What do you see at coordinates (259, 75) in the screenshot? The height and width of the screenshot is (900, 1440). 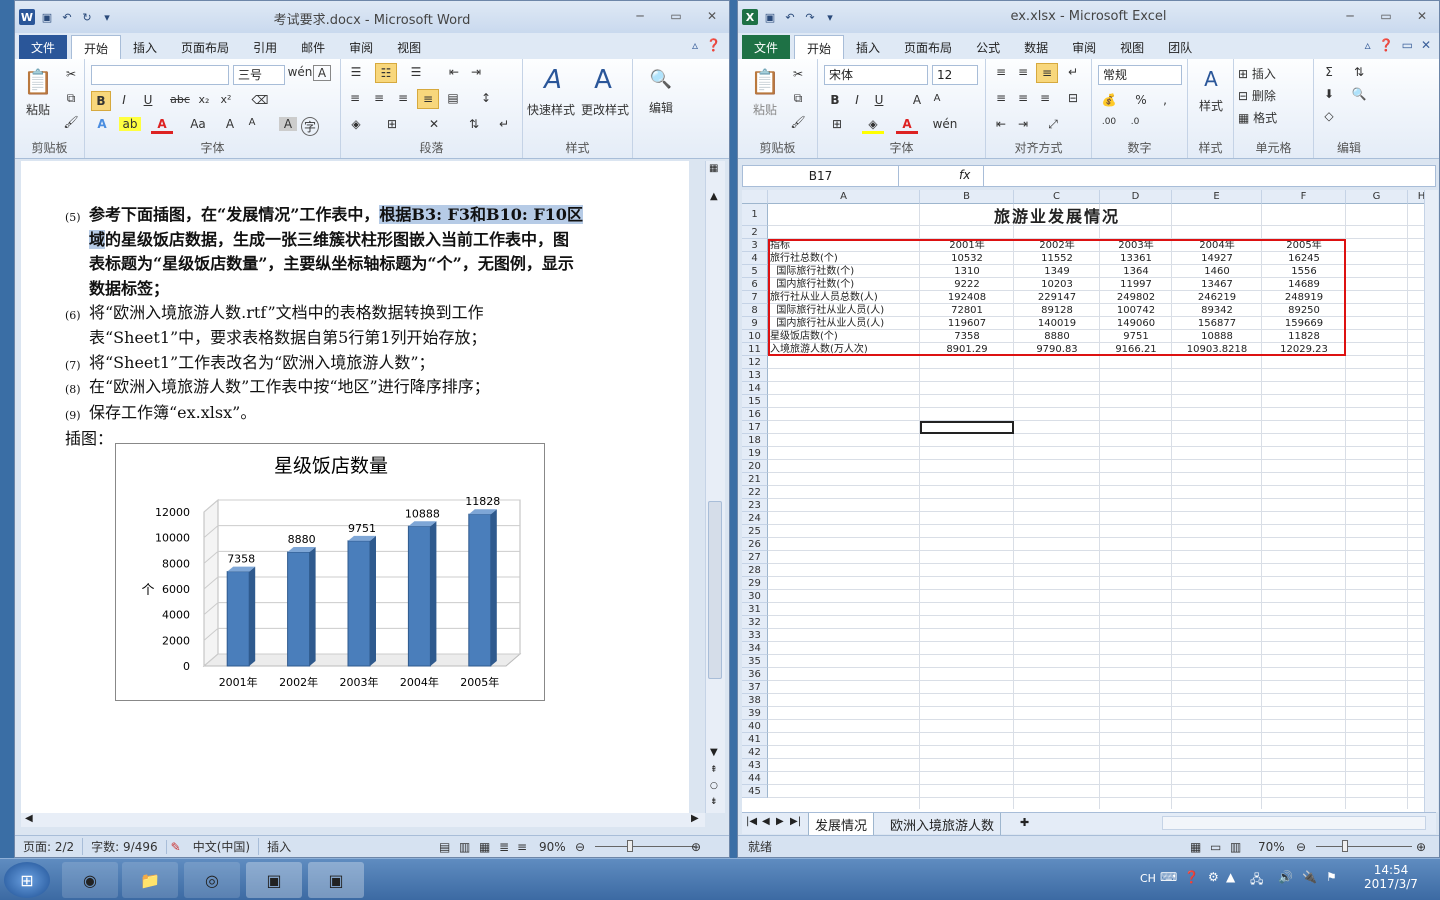 I see `font-size-select: 三号` at bounding box center [259, 75].